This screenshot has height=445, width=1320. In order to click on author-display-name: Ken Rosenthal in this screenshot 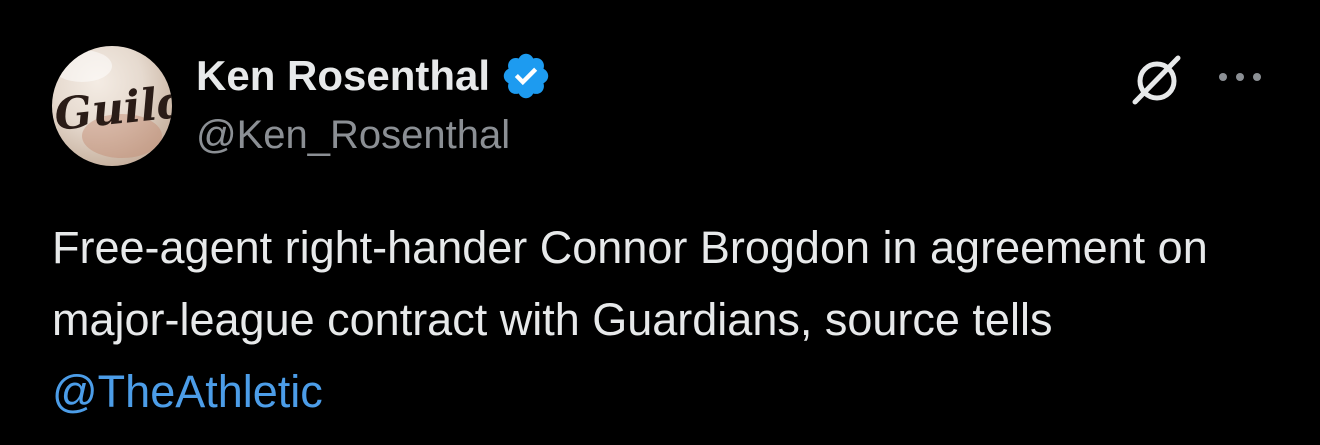, I will do `click(343, 75)`.